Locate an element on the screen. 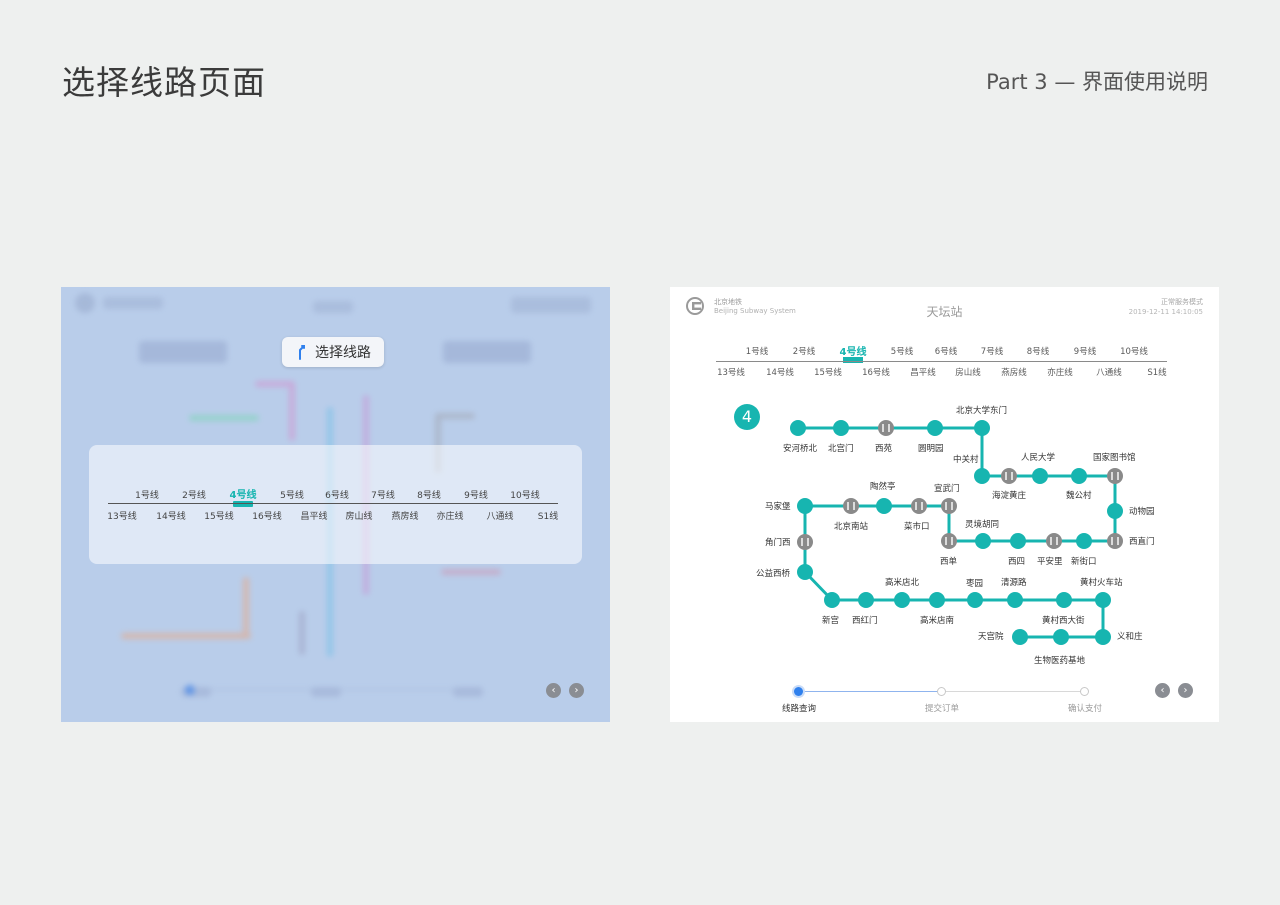  line-tab-6: 6号线 is located at coordinates (337, 494).